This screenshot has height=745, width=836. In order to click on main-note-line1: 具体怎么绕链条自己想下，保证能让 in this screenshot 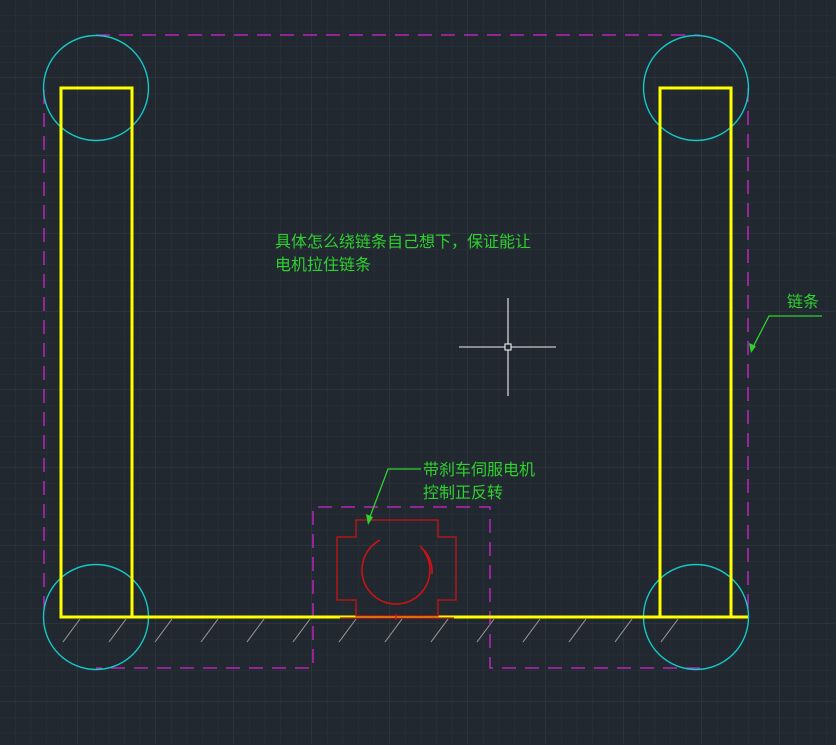, I will do `click(403, 241)`.